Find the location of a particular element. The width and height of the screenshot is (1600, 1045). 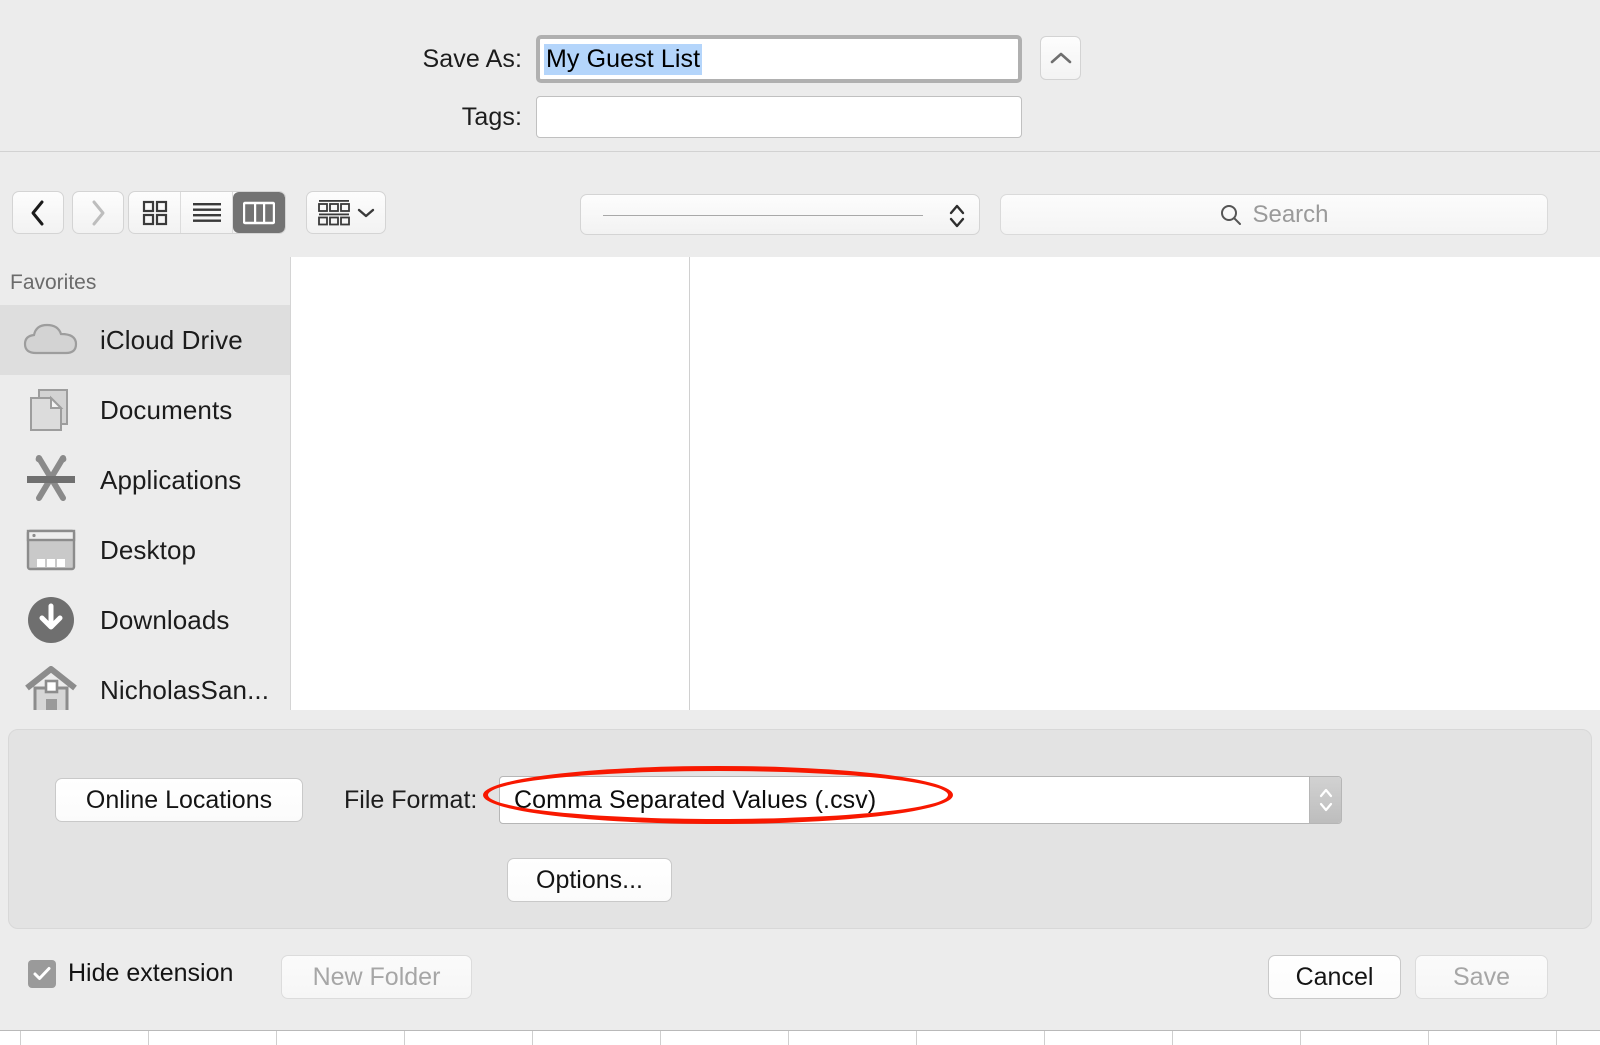

sidebar-item-label: Applications is located at coordinates (171, 479).